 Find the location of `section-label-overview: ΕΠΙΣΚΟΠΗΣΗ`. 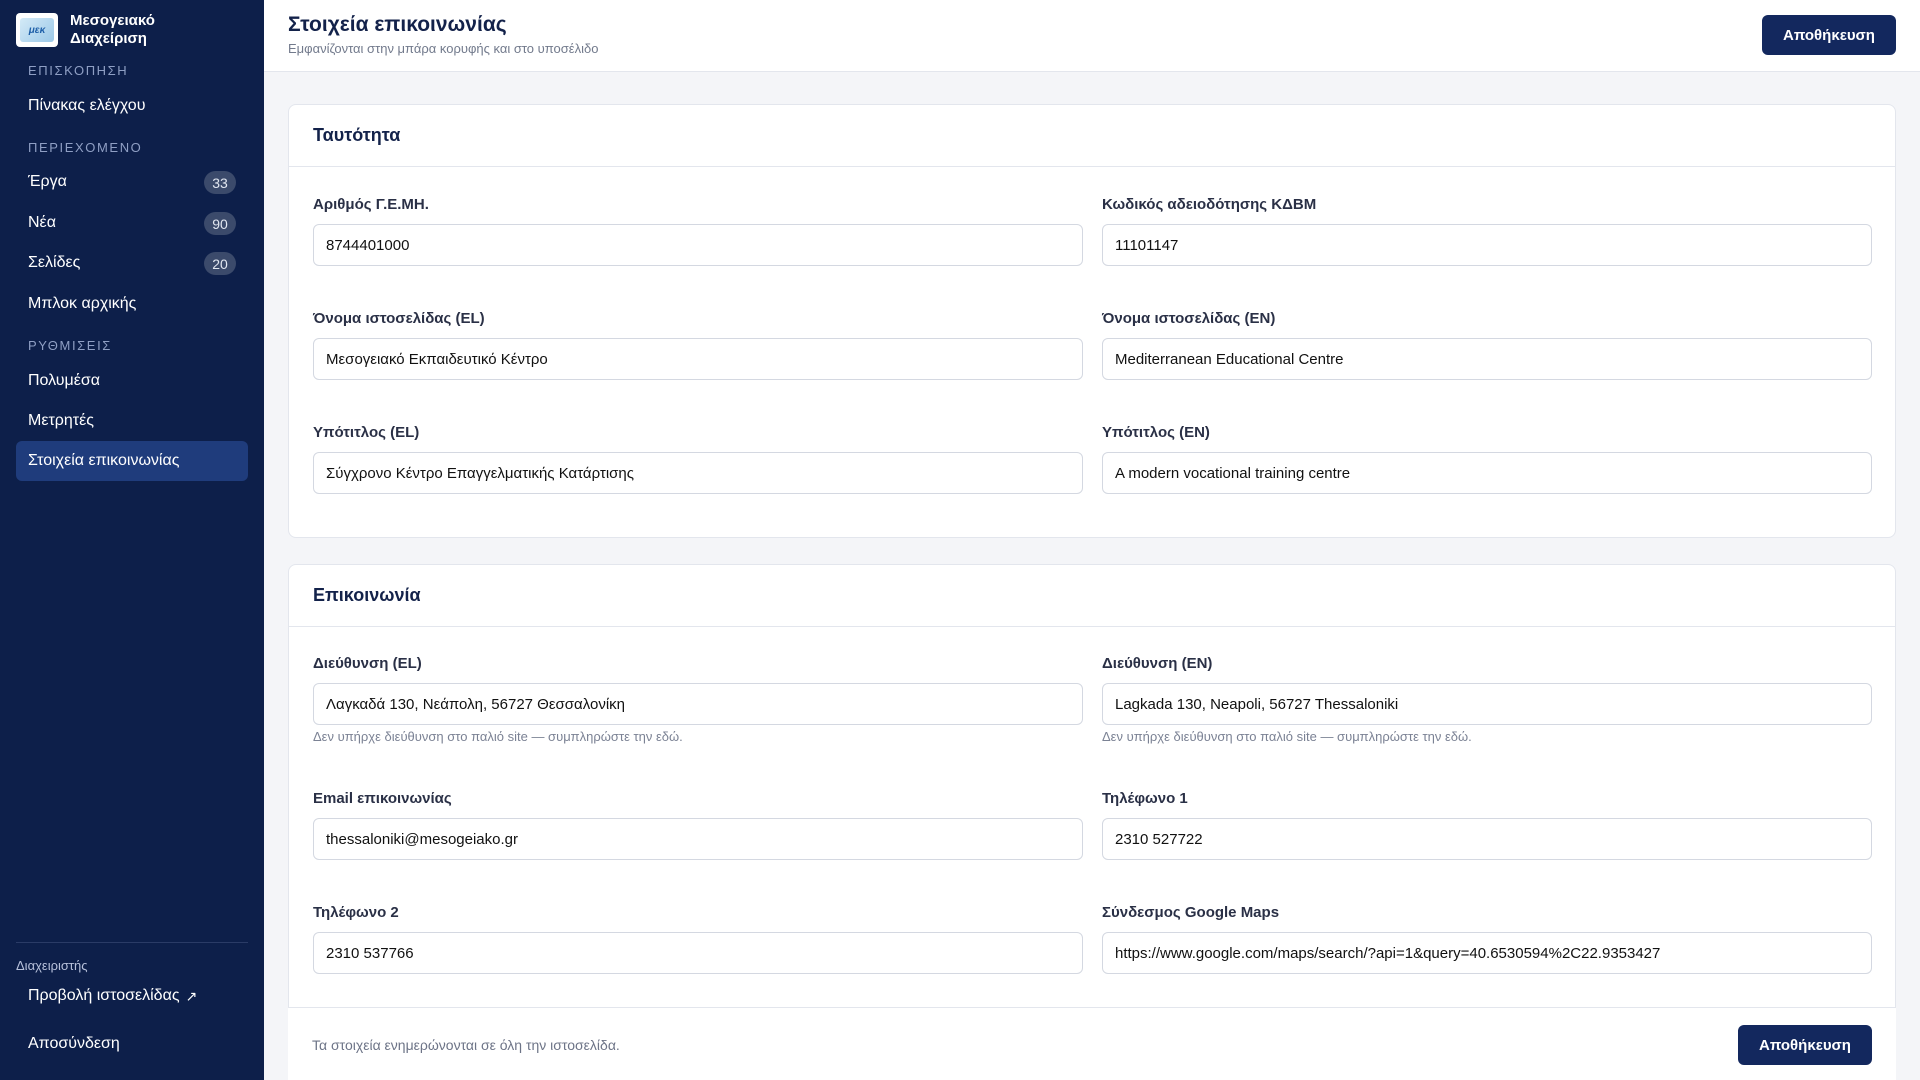

section-label-overview: ΕΠΙΣΚΟΠΗΣΗ is located at coordinates (78, 70).